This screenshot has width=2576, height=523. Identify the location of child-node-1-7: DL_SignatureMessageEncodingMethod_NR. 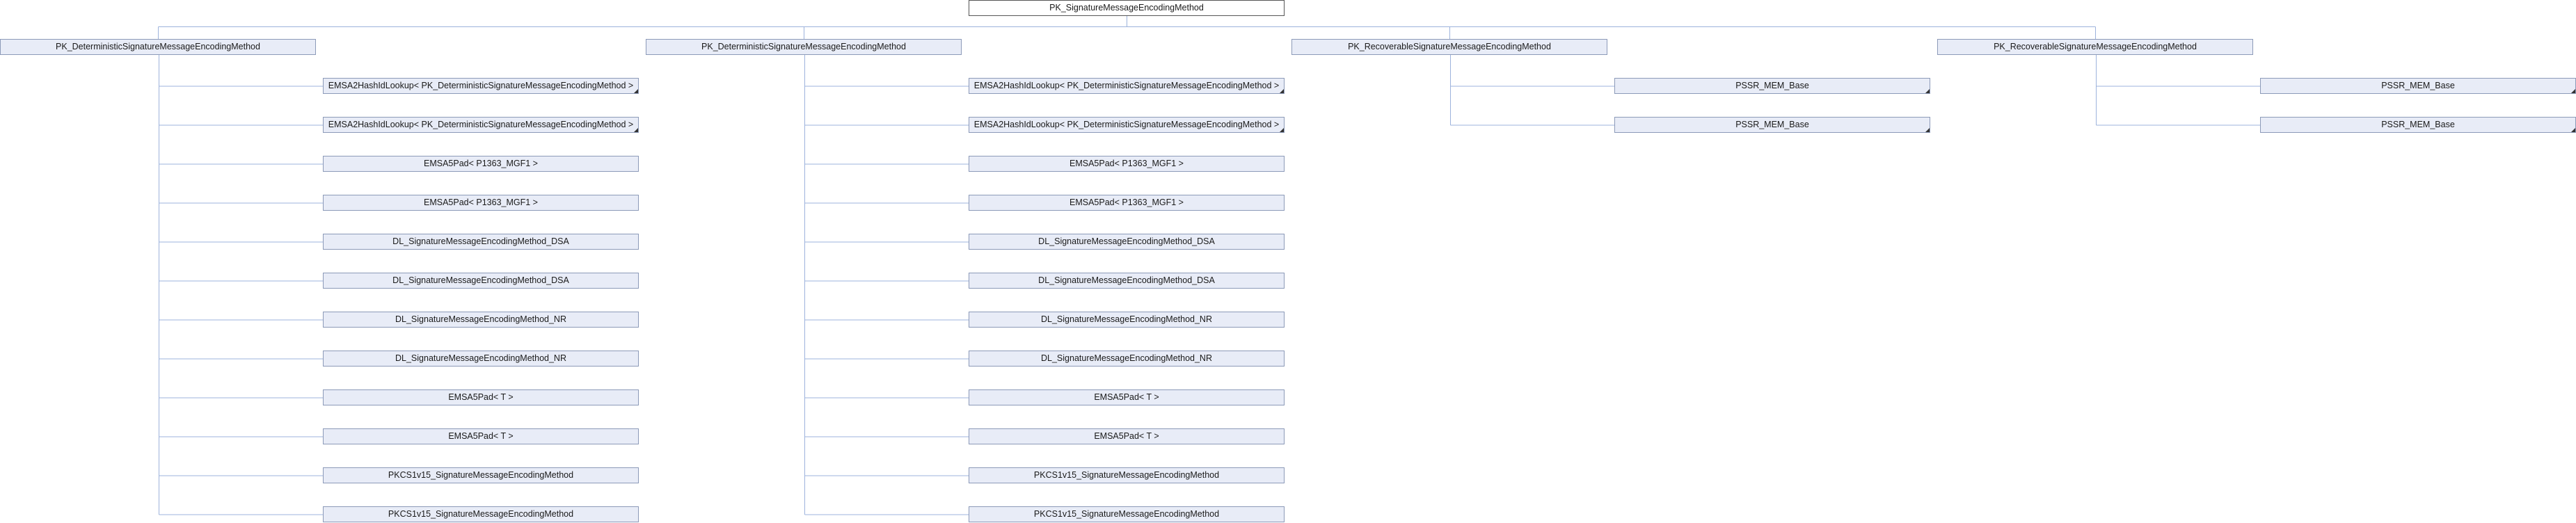
(1127, 359).